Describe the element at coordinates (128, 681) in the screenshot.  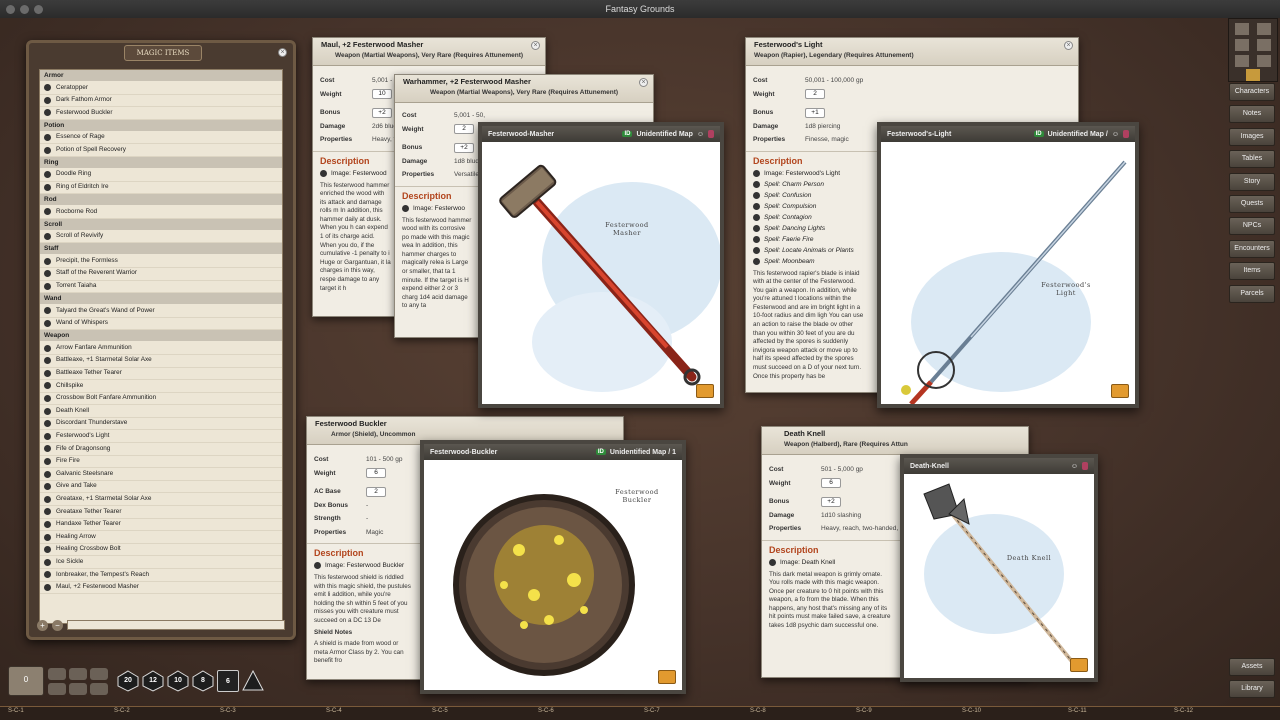
I see `d20-die-icon: 20` at that location.